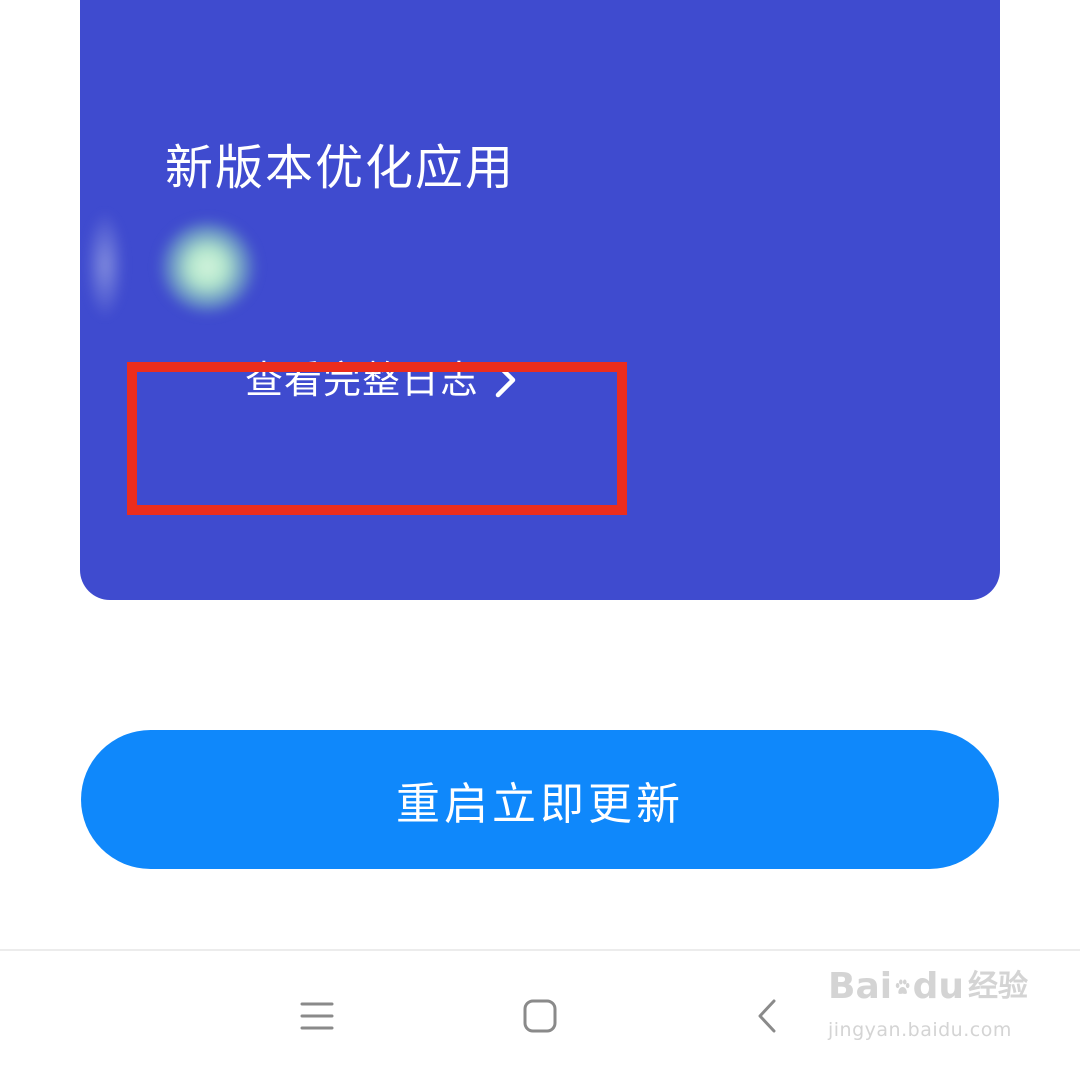  Describe the element at coordinates (920, 1030) in the screenshot. I see `watermark-url: jingyan.baidu.com` at that location.